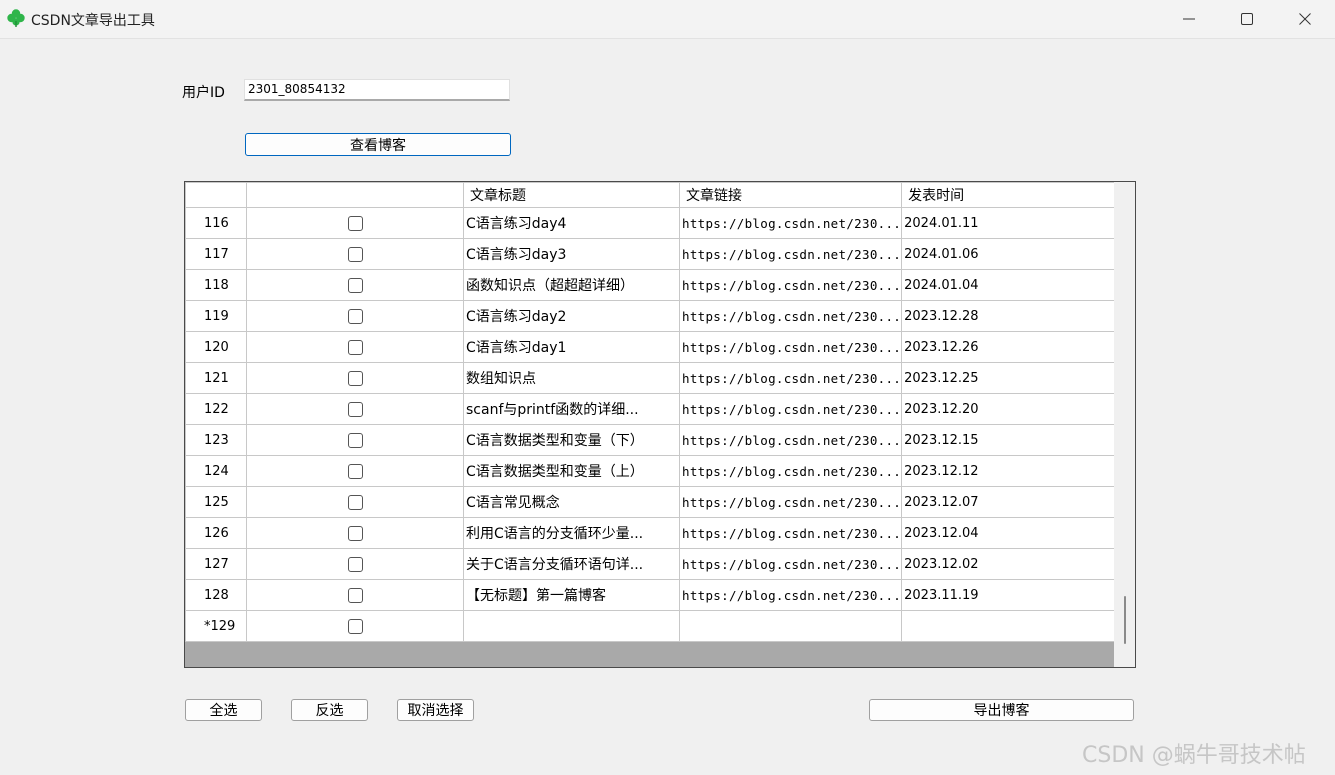 The image size is (1335, 775). I want to click on article-title-cell, so click(571, 626).